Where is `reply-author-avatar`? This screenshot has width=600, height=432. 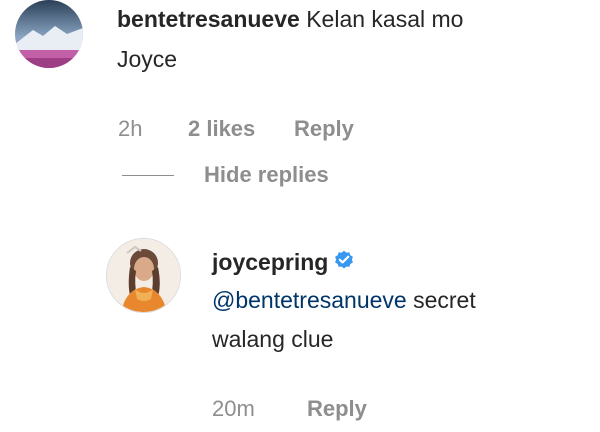 reply-author-avatar is located at coordinates (143, 275).